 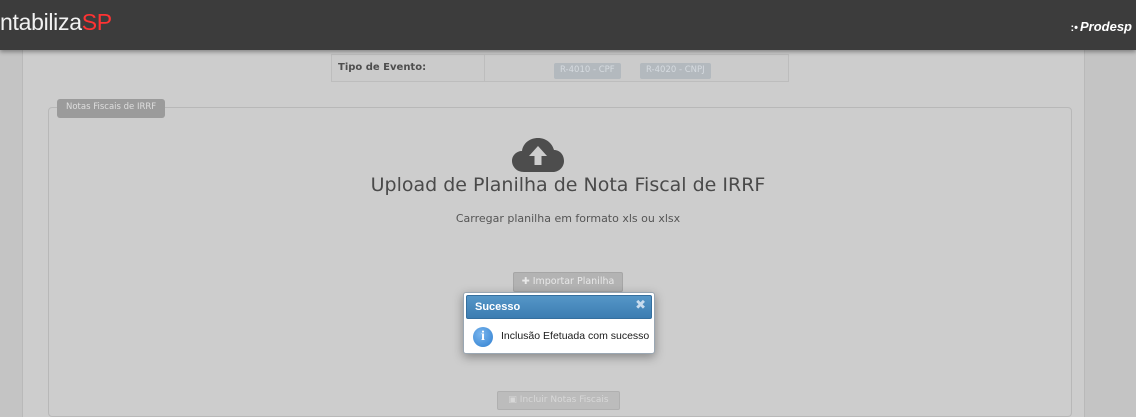 I want to click on dialog-header: Sucesso ✖, so click(x=559, y=307).